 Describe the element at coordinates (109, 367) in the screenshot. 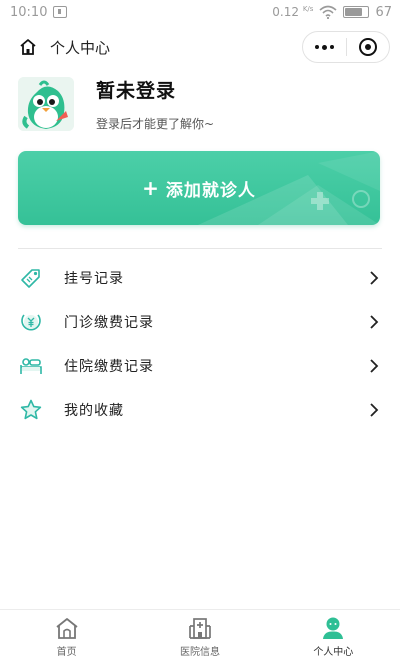

I see `menu-item-label: 住院缴费记录` at that location.